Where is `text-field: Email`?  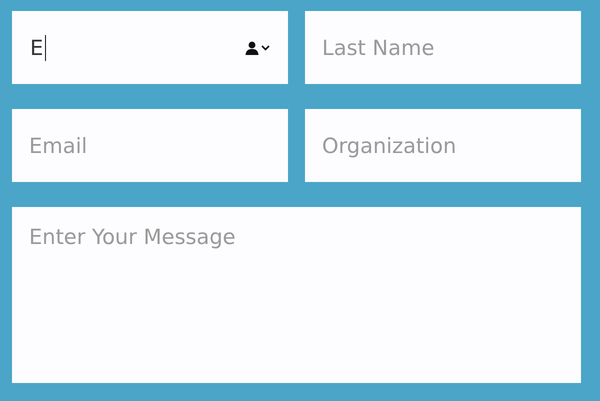
text-field: Email is located at coordinates (150, 145).